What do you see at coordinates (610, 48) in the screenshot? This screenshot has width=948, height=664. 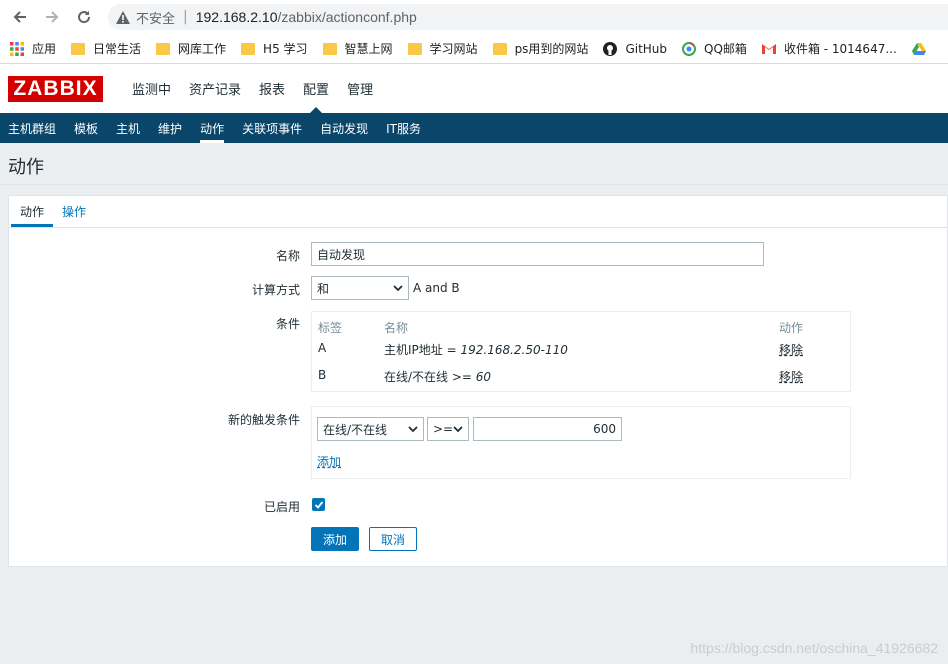 I see `github-icon` at bounding box center [610, 48].